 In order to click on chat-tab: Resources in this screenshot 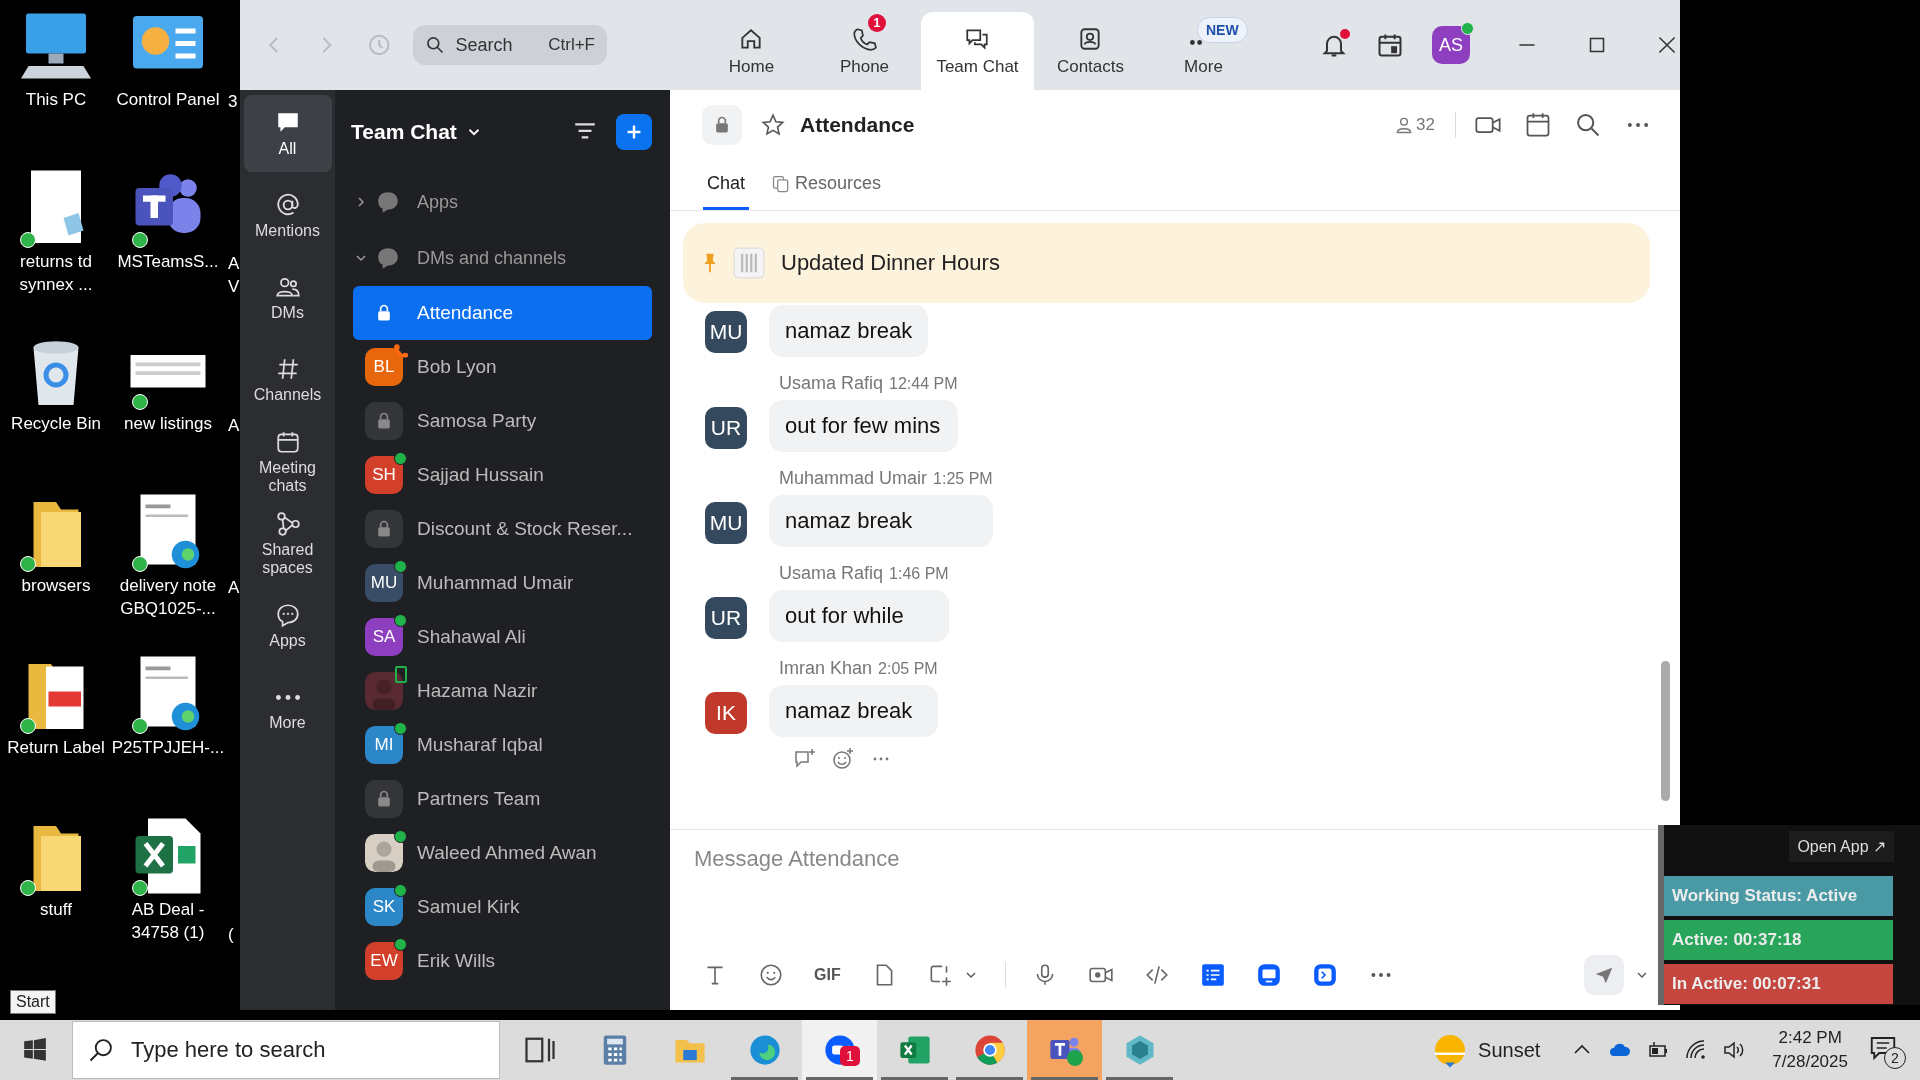, I will do `click(826, 185)`.